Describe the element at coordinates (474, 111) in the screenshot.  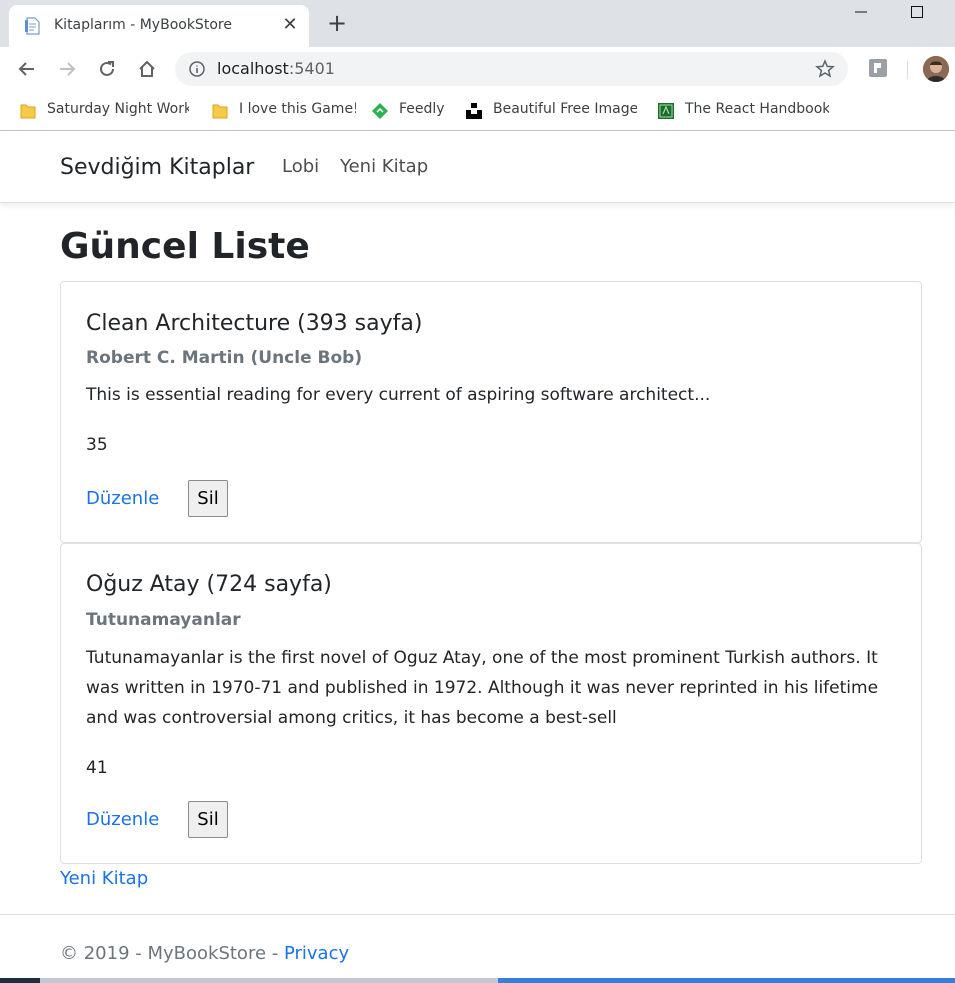
I see `unsplash-icon` at that location.